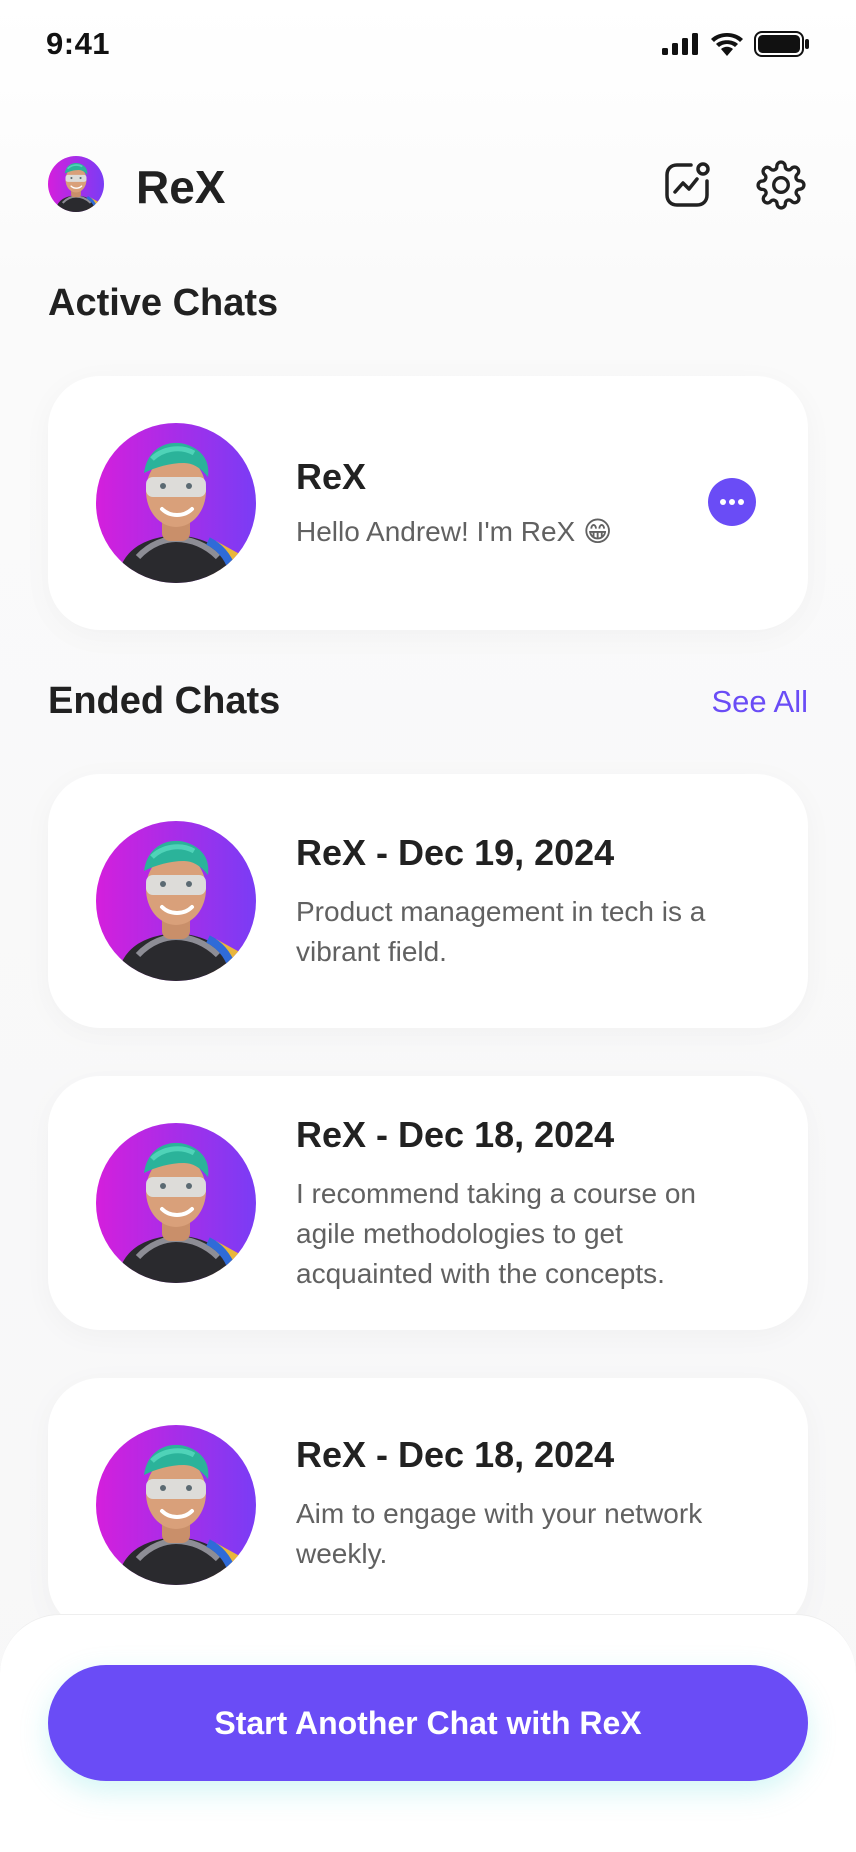  I want to click on status-icons, so click(736, 44).